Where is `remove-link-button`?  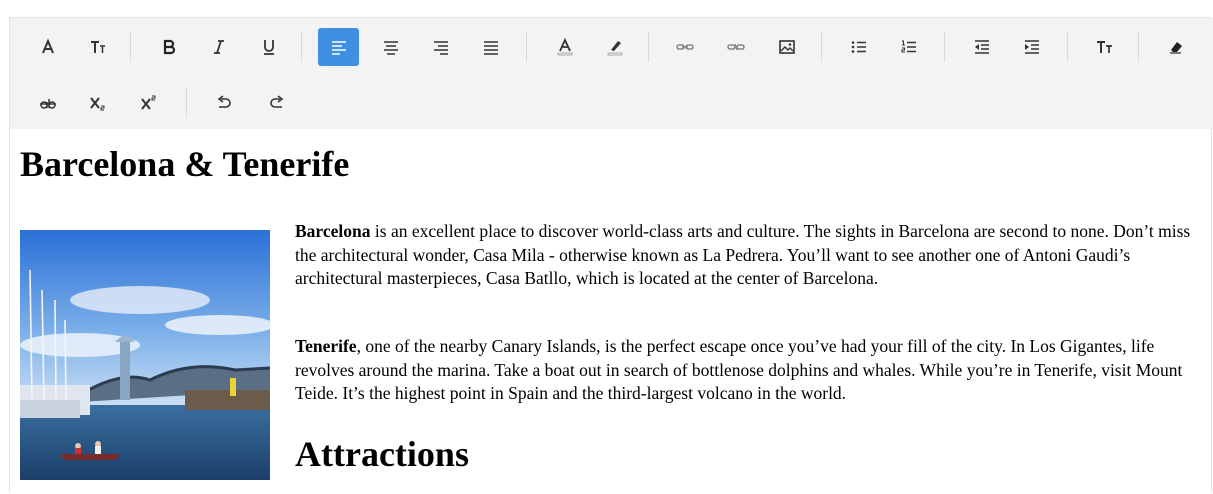
remove-link-button is located at coordinates (735, 47).